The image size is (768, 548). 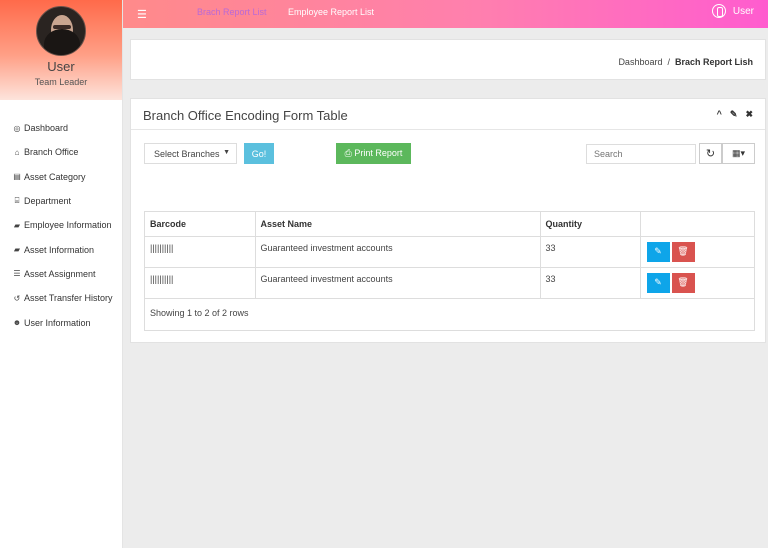 I want to click on collapse-icon: ^, so click(x=719, y=114).